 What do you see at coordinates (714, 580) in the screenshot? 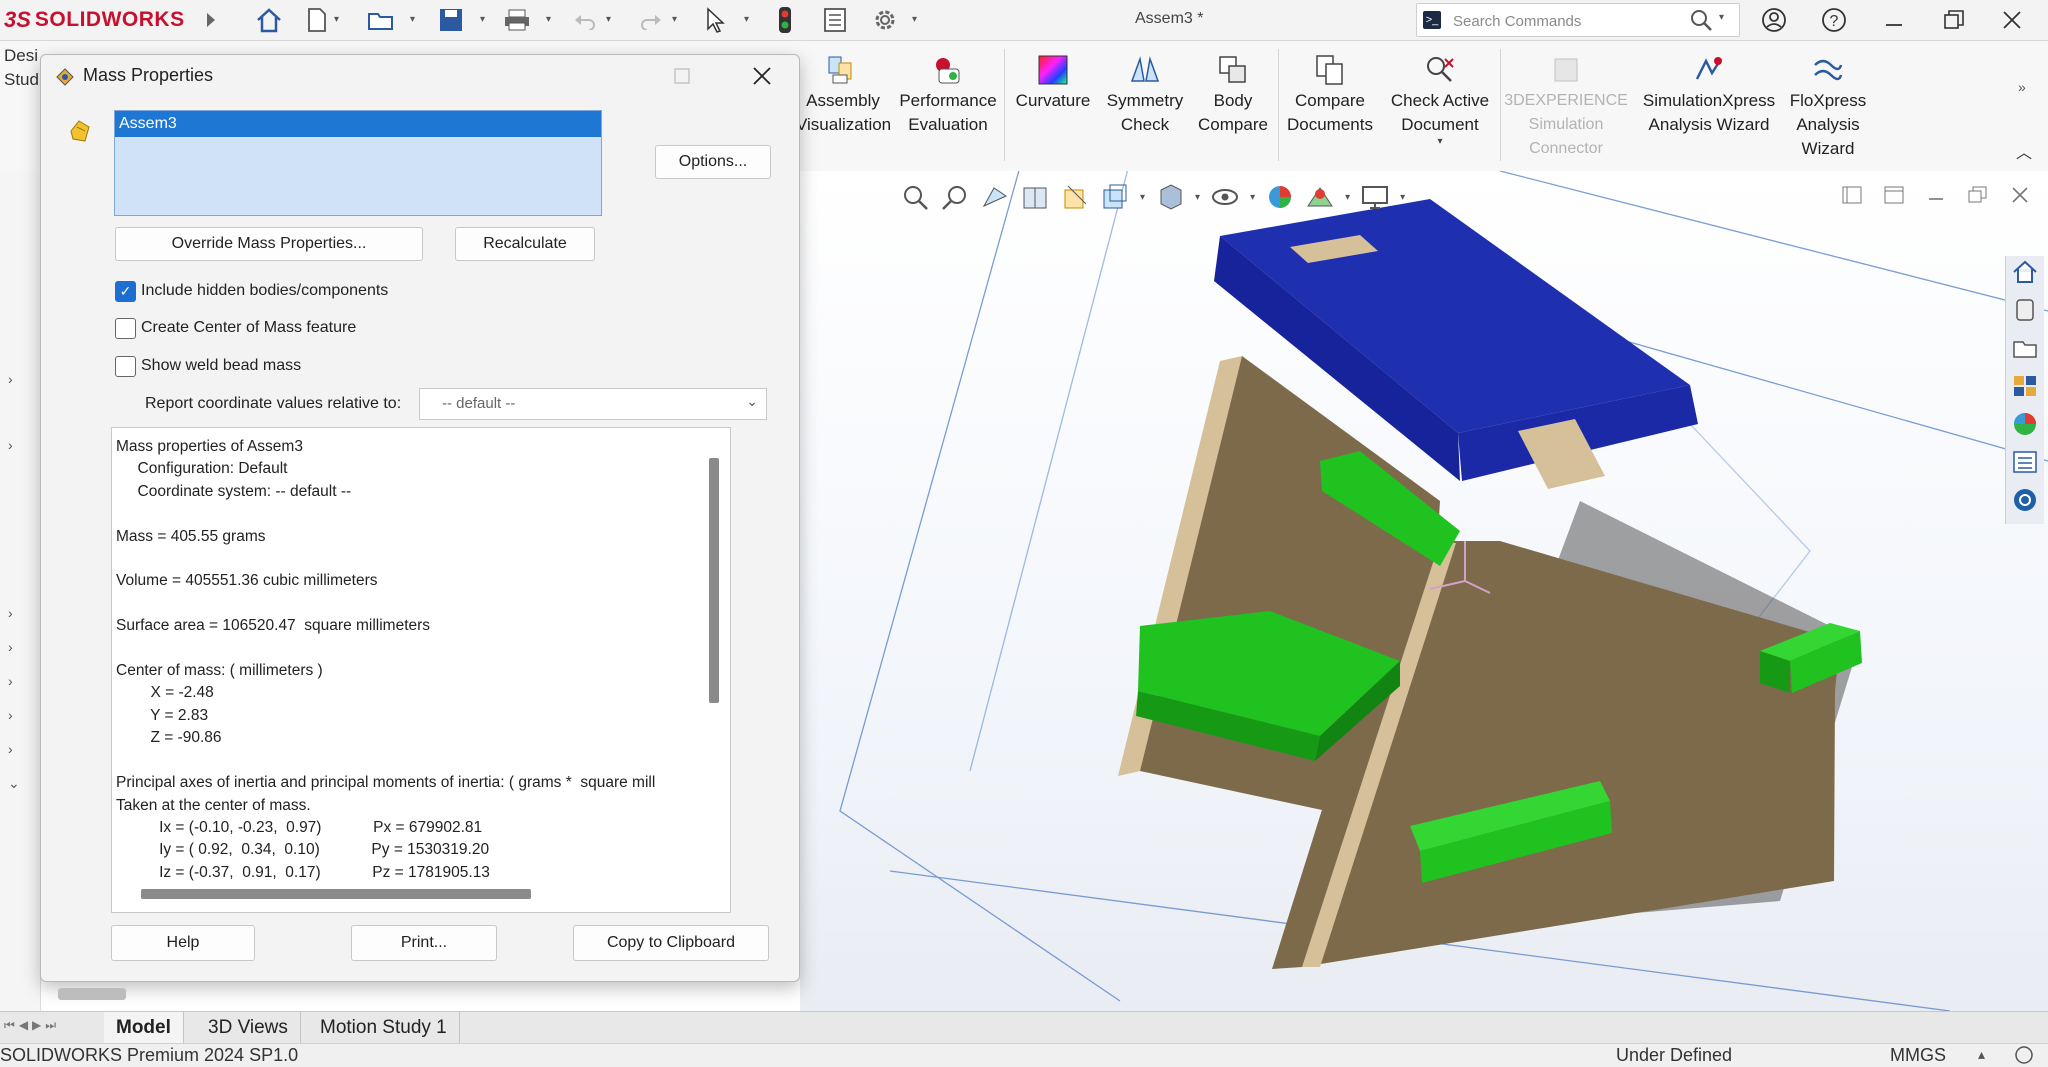
I see `results-vertical-scrollbar` at bounding box center [714, 580].